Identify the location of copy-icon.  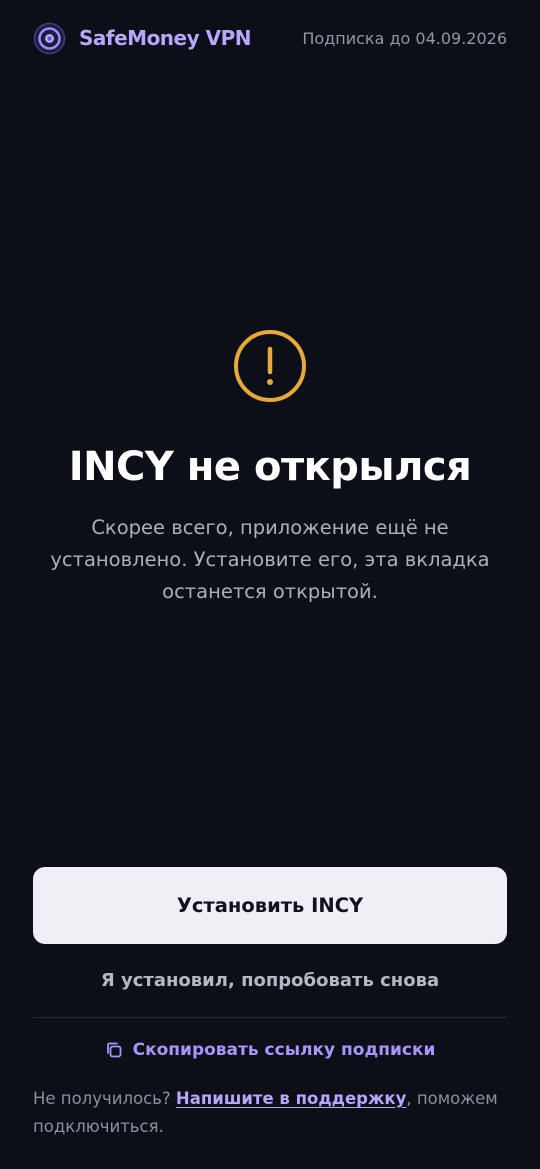
(114, 1050).